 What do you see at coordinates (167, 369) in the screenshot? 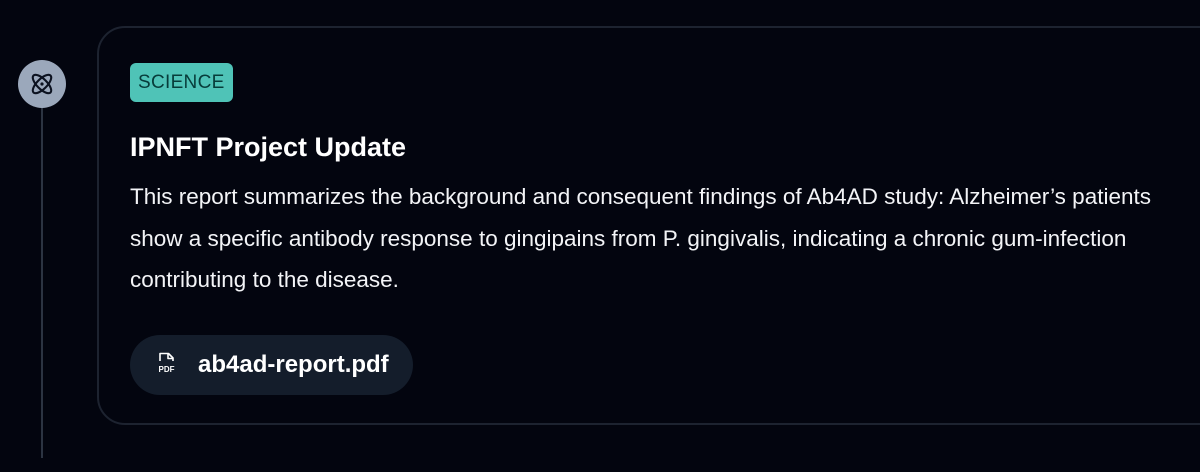
I see `pdf-icon-label: PDF` at bounding box center [167, 369].